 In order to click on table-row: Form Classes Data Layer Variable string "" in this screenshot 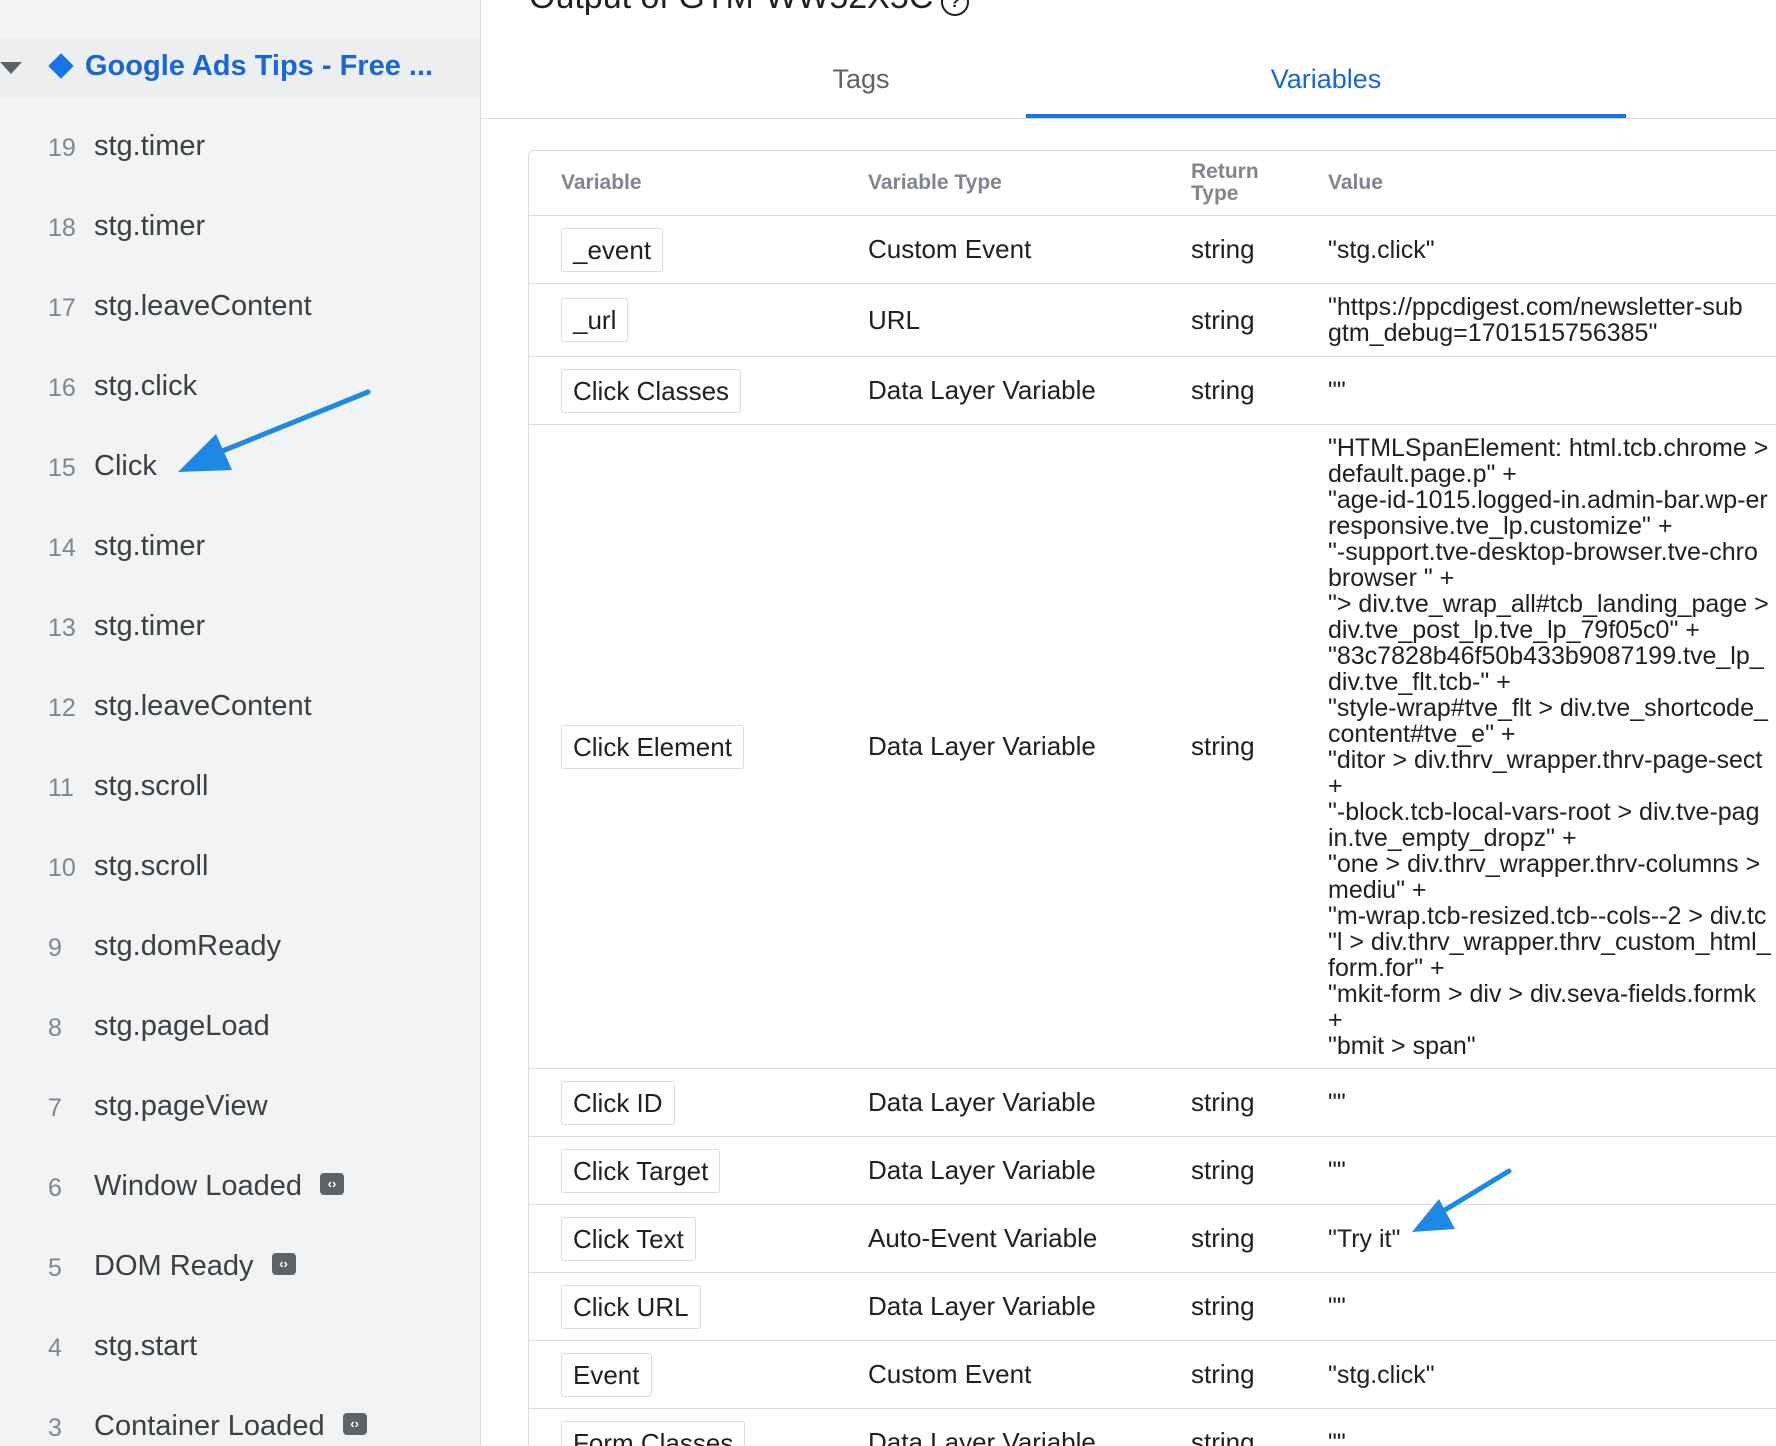, I will do `click(1152, 1427)`.